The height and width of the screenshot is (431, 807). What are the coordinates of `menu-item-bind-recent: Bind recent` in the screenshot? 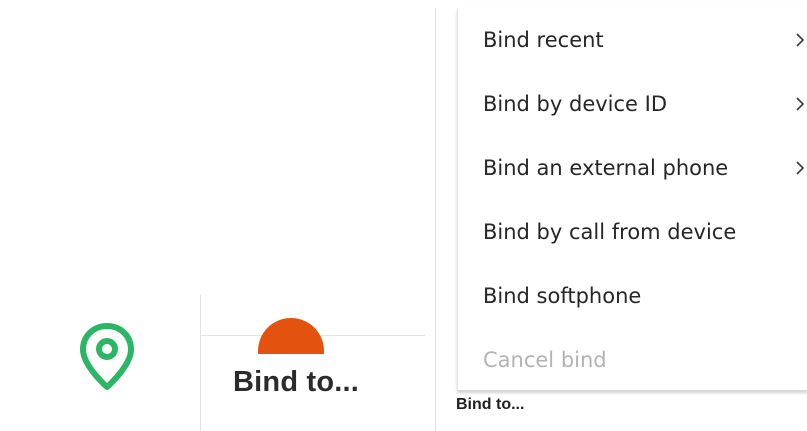 It's located at (632, 40).